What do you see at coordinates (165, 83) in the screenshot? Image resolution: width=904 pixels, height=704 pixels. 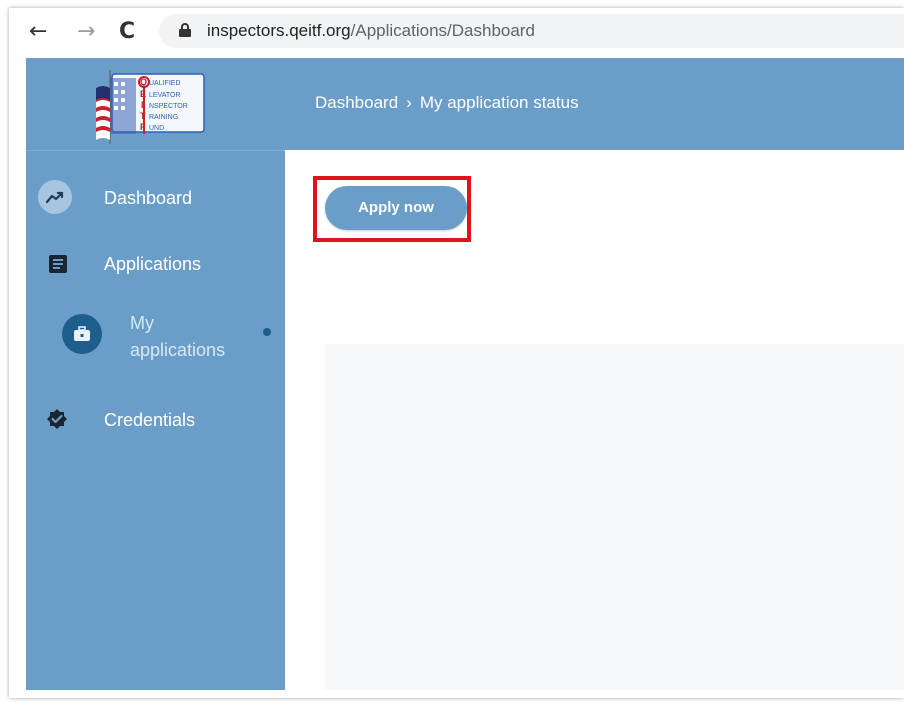 I see `logo-line-1: UALIFIED` at bounding box center [165, 83].